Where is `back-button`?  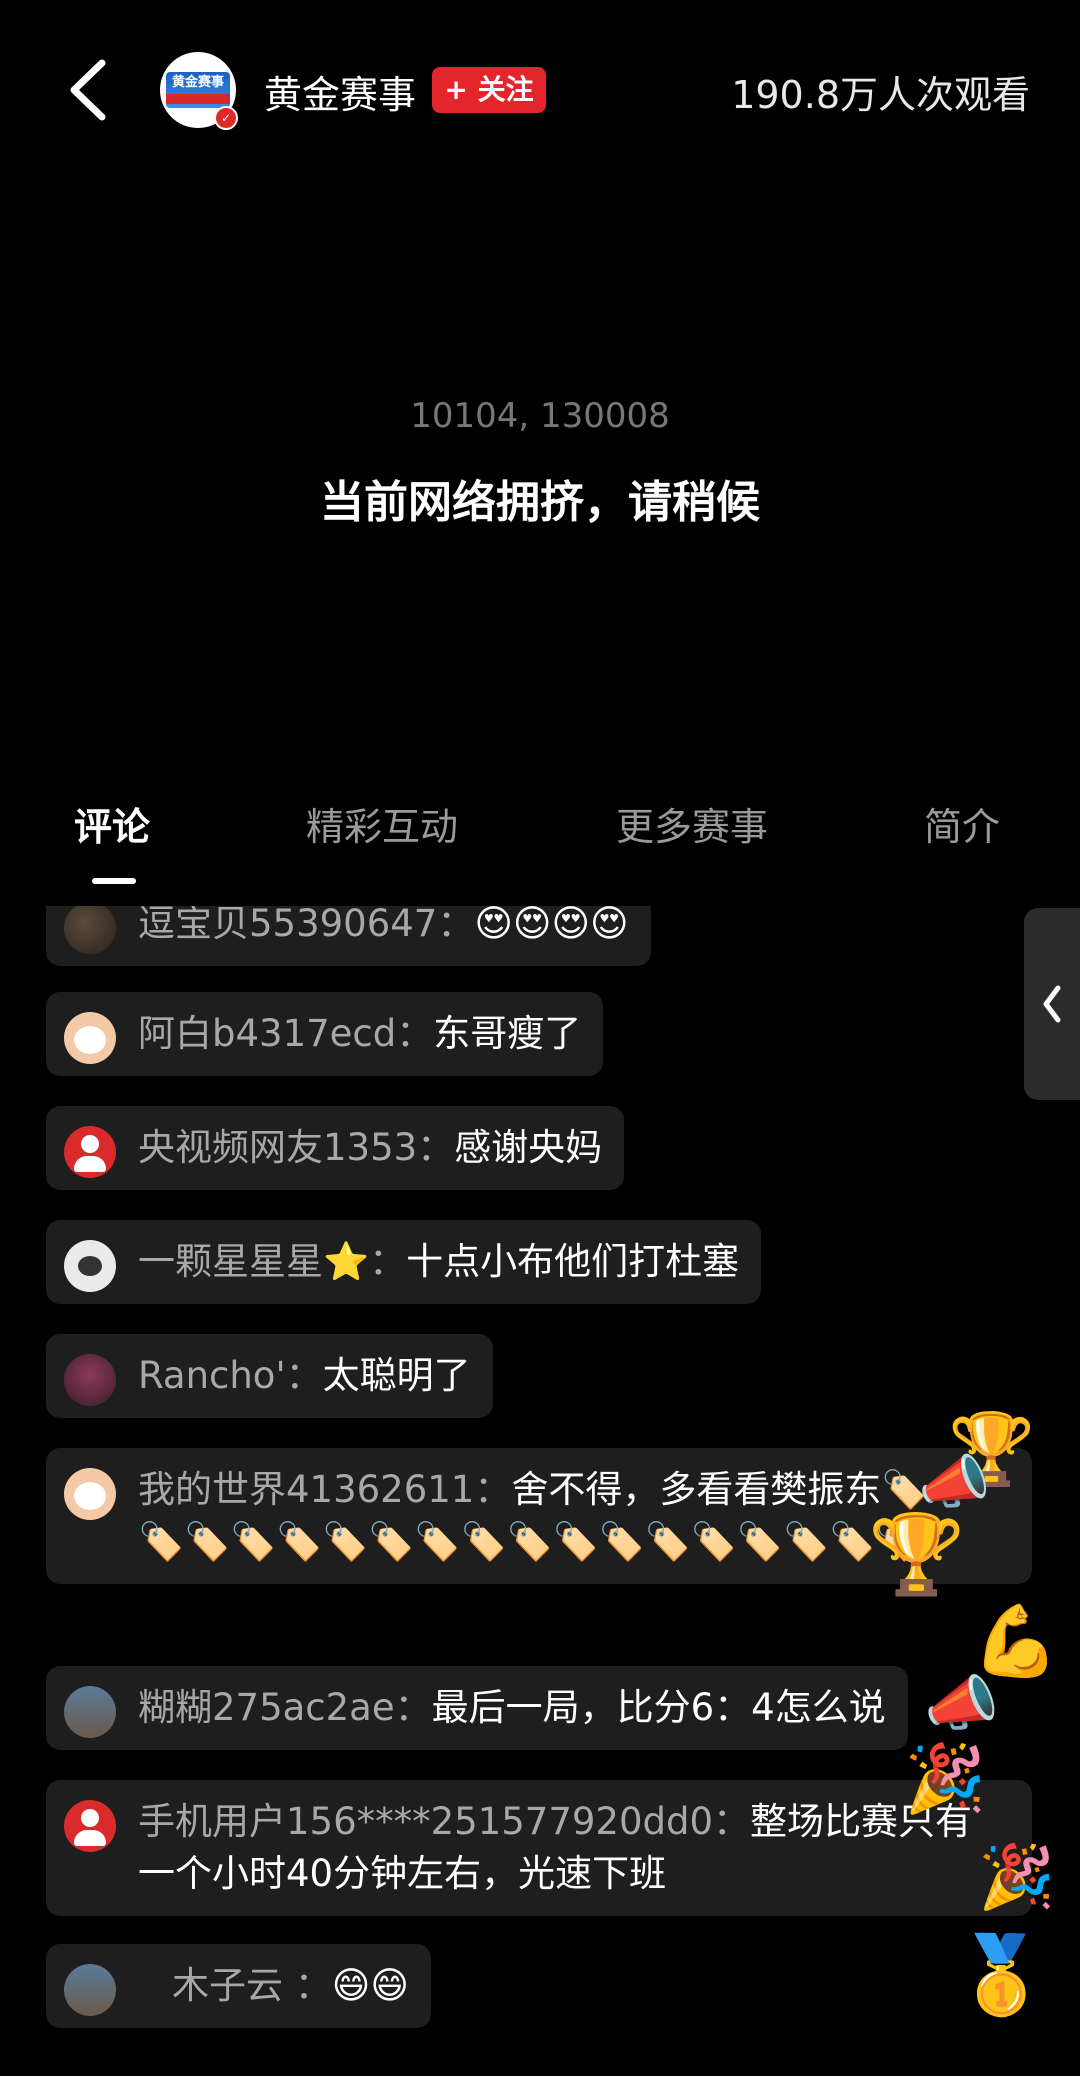 back-button is located at coordinates (90, 90).